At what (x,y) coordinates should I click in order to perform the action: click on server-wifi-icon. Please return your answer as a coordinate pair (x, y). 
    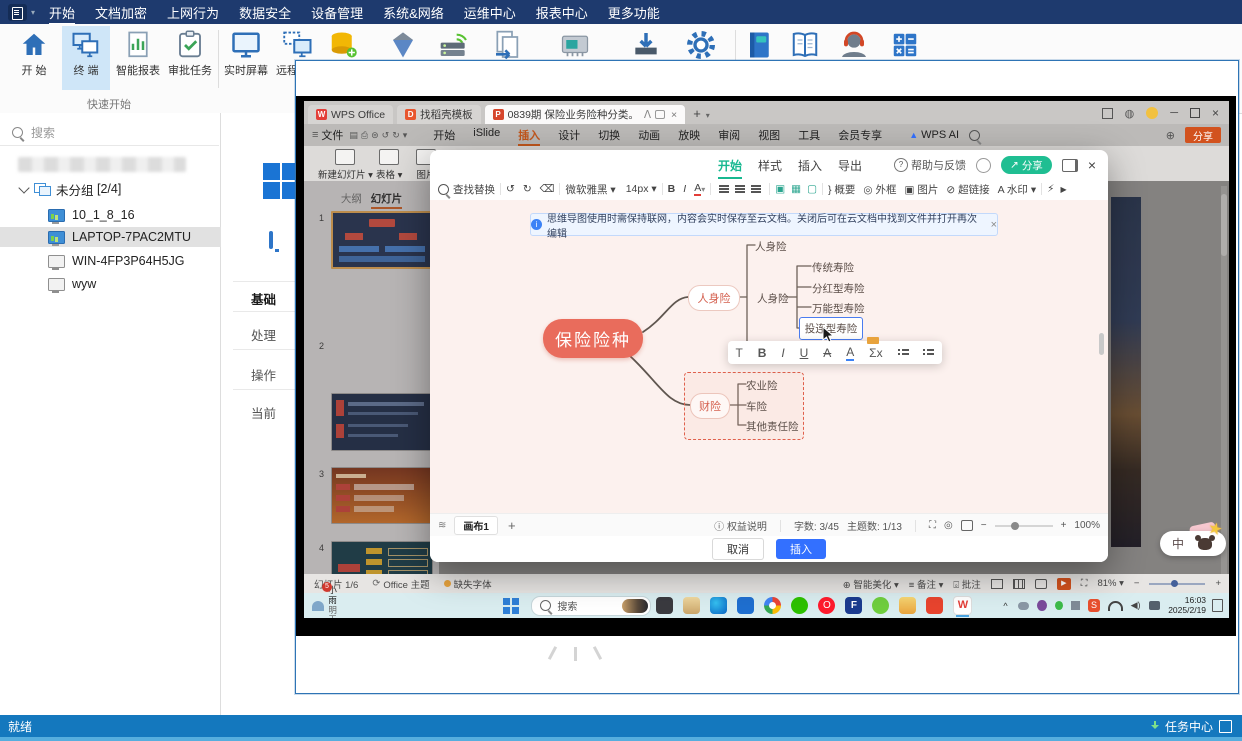
    Looking at the image, I should click on (454, 44).